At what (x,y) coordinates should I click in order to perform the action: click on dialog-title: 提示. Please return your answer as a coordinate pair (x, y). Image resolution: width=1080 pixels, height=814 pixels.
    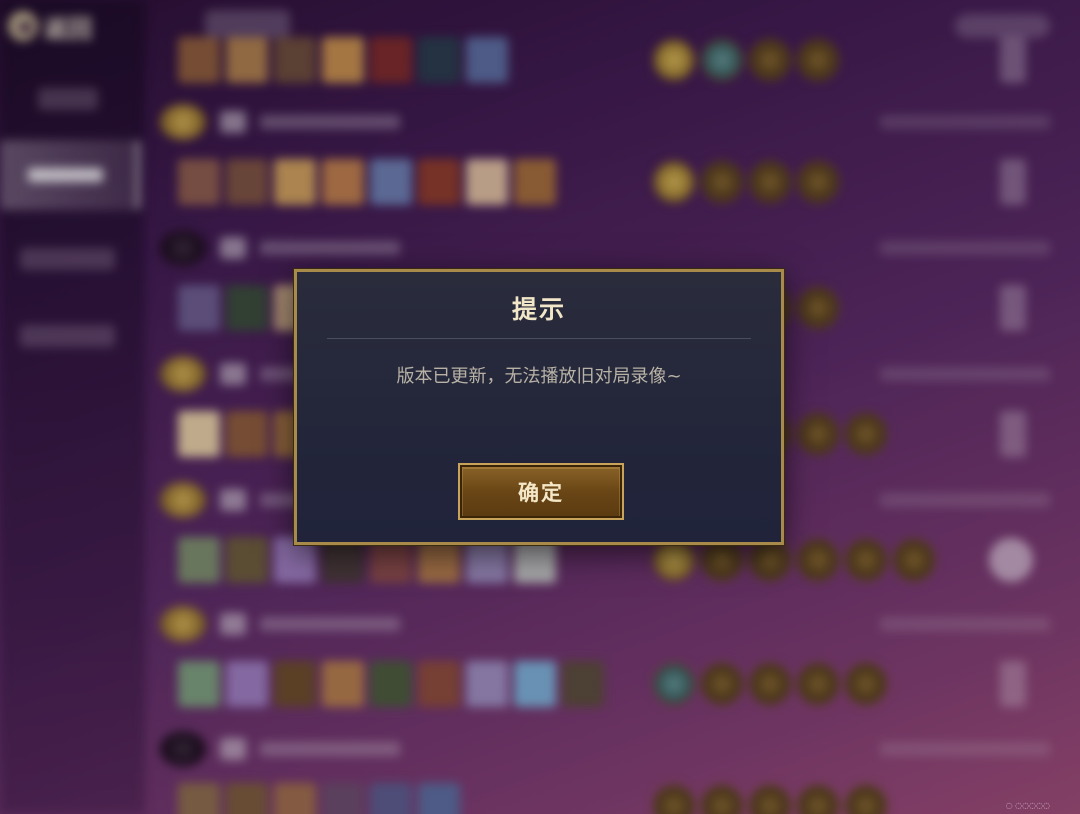
    Looking at the image, I should click on (538, 309).